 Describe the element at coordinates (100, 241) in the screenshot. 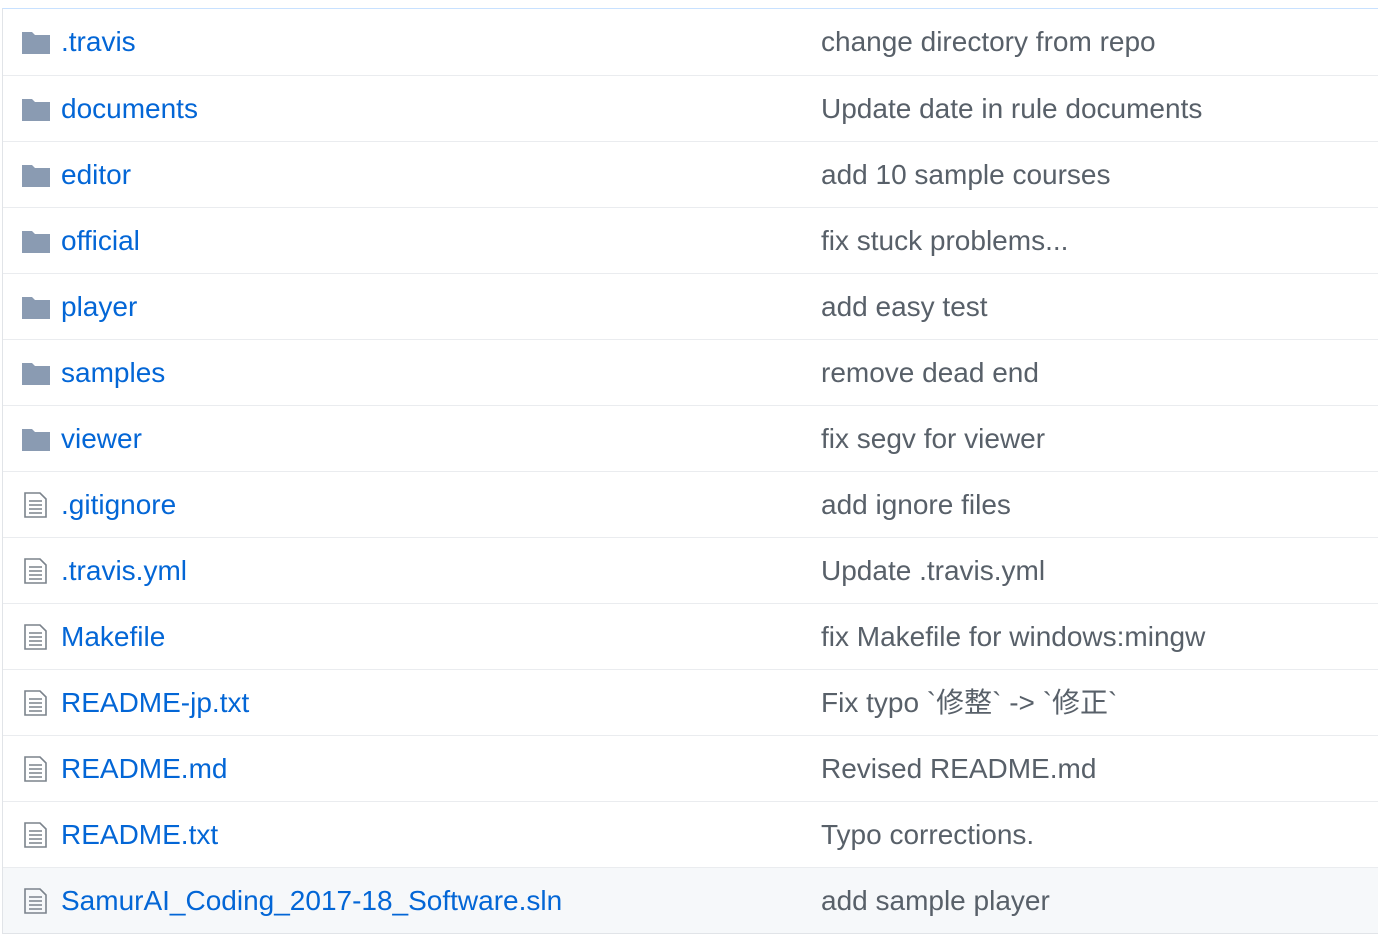

I see `file-link: official` at that location.